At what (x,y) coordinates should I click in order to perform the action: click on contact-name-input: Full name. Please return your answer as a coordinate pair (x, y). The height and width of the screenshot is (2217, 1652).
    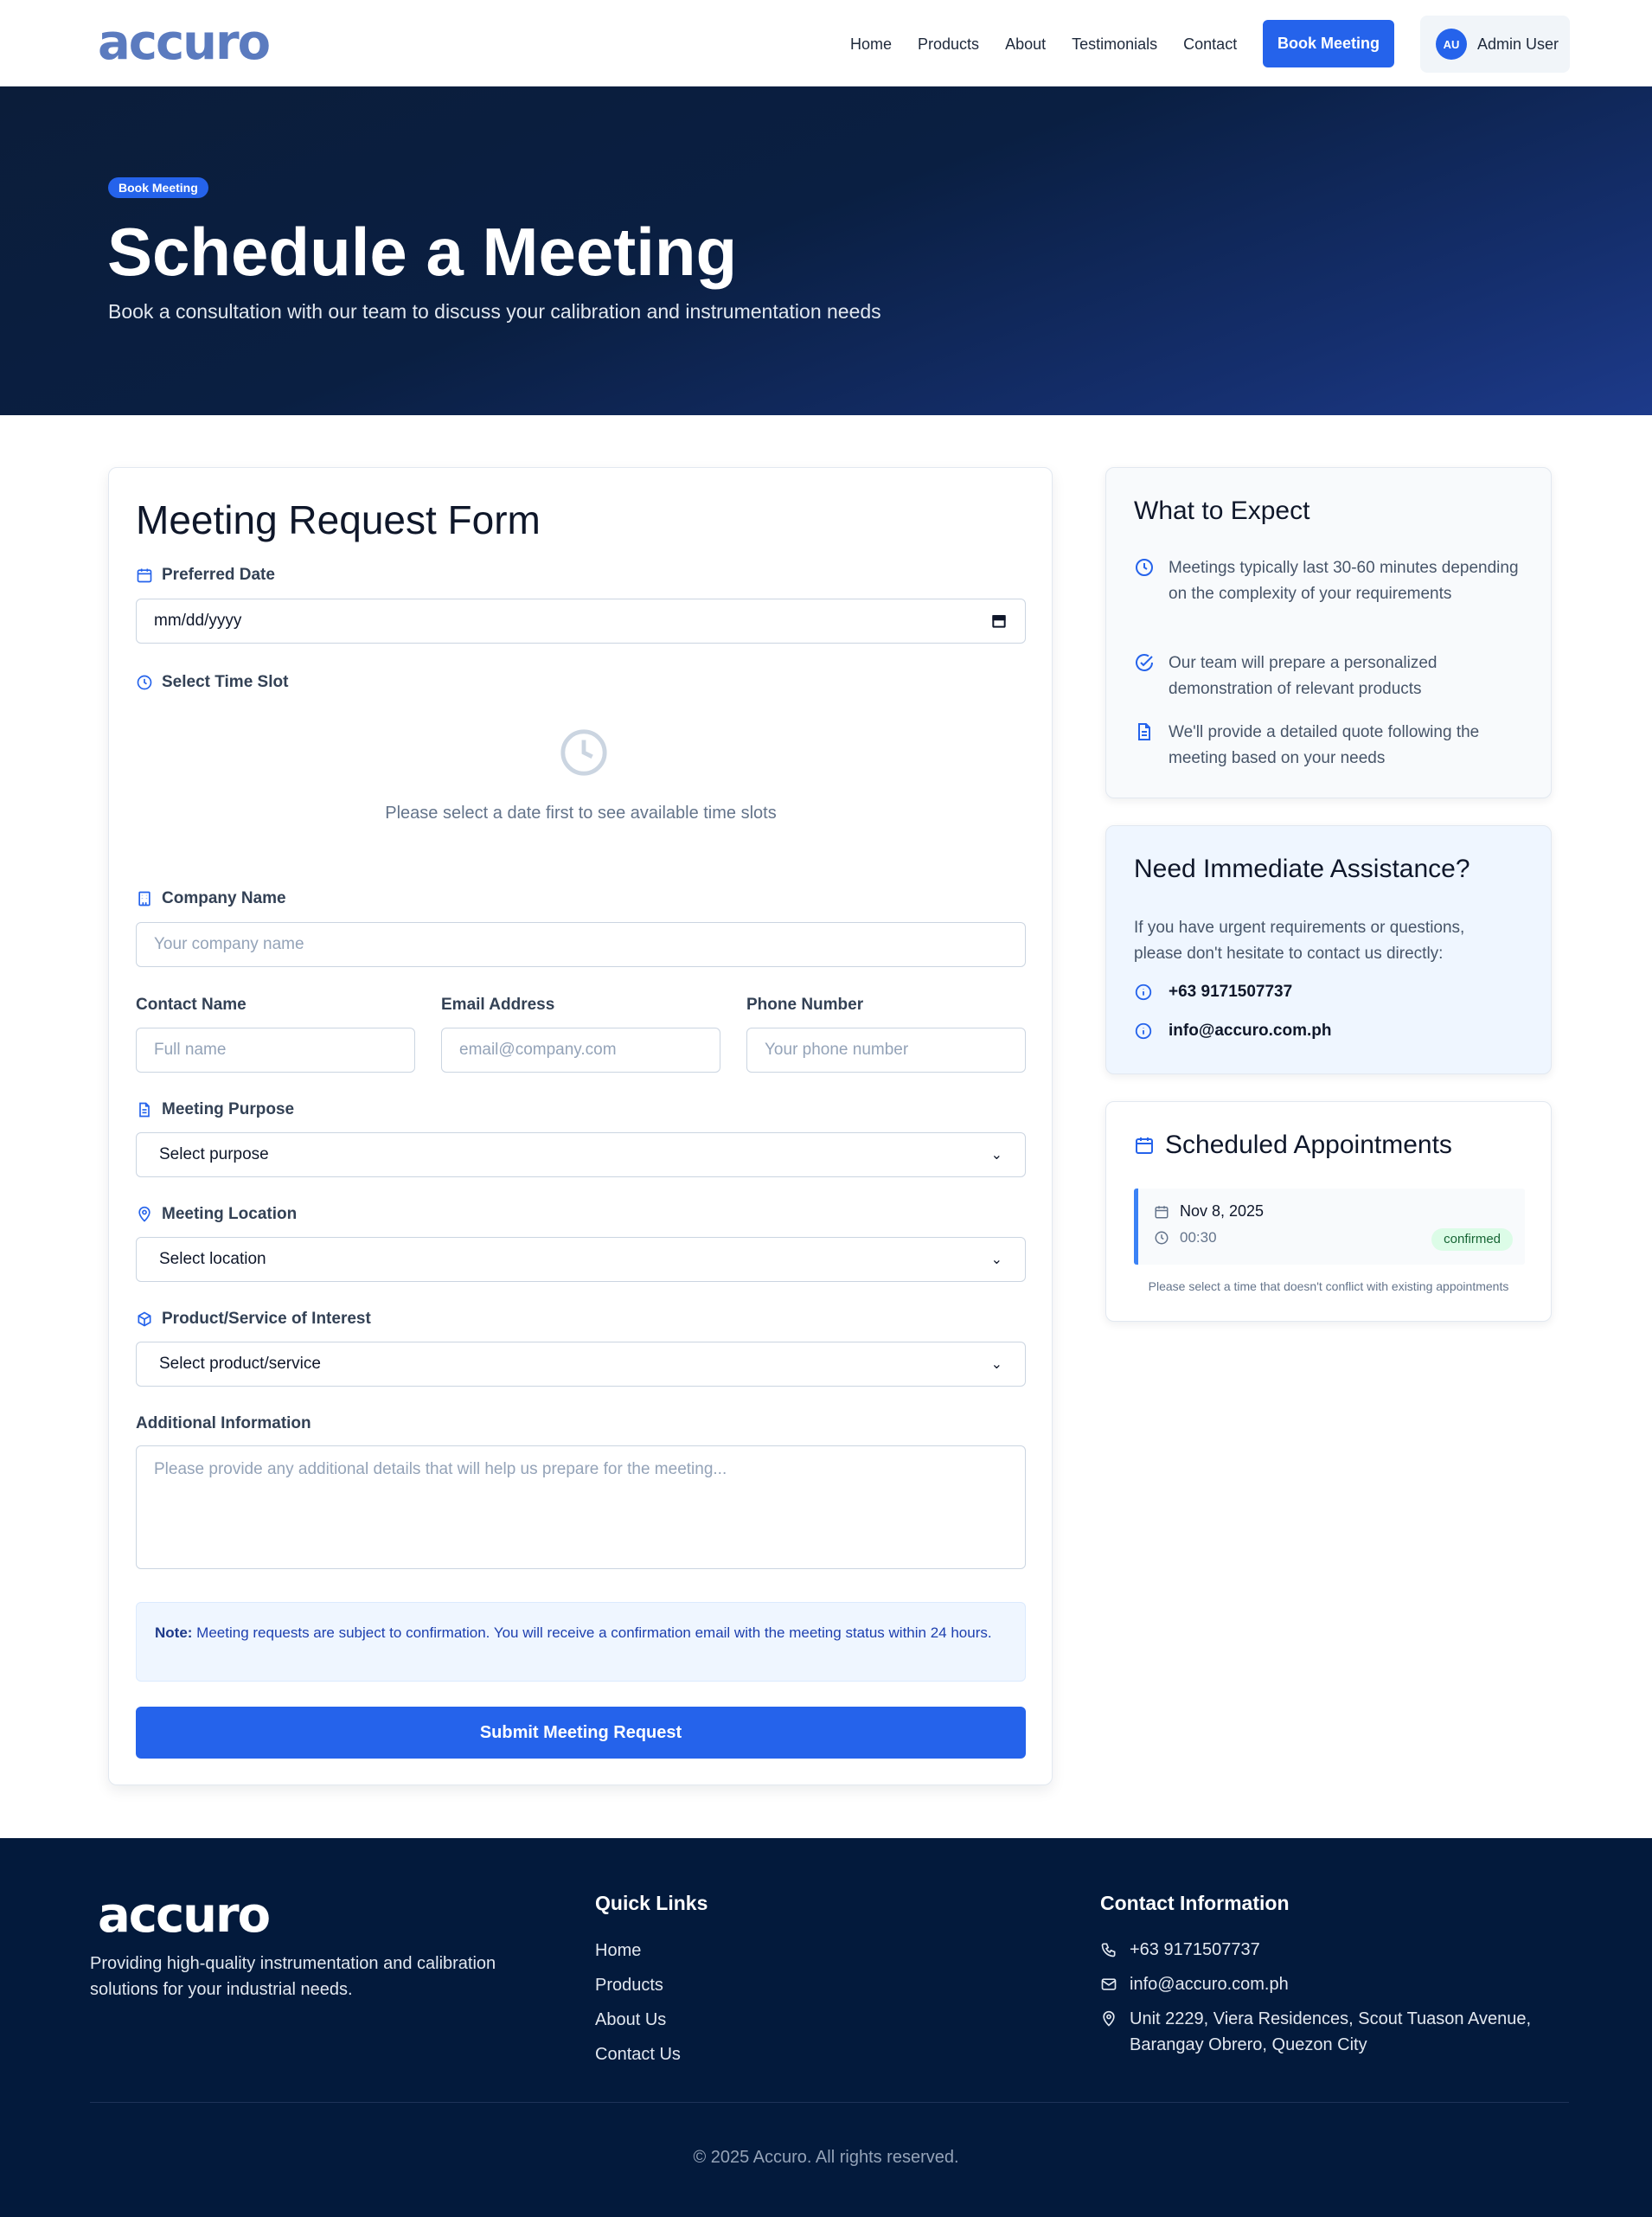
    Looking at the image, I should click on (275, 1050).